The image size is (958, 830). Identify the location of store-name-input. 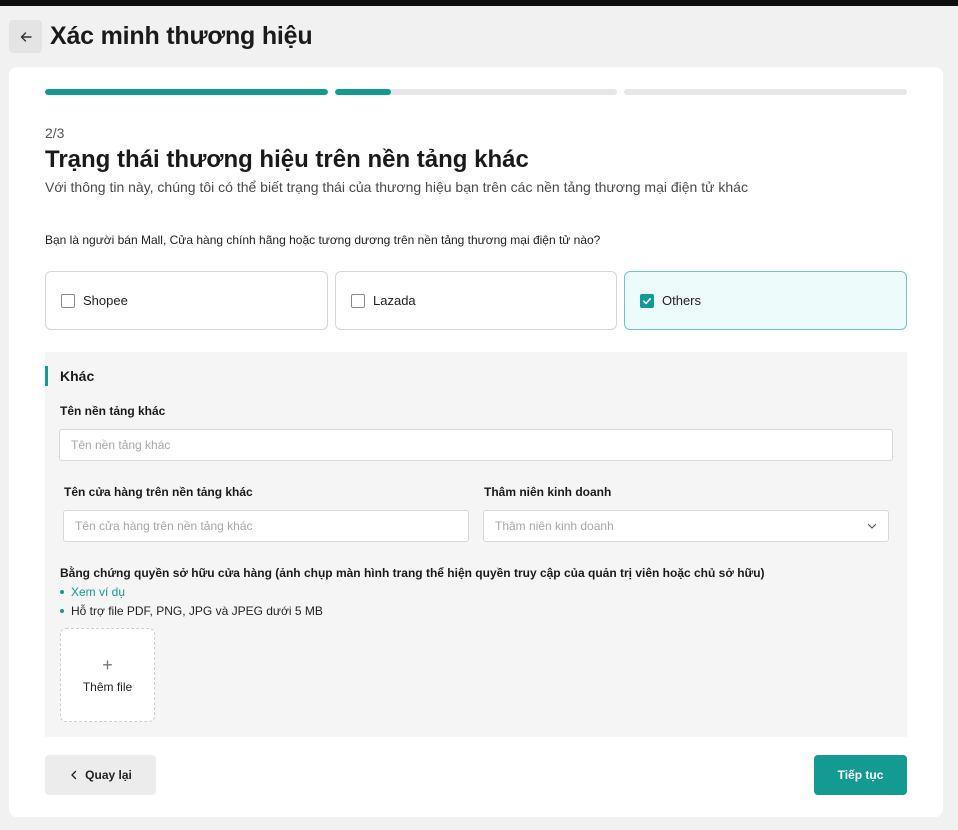
(266, 526).